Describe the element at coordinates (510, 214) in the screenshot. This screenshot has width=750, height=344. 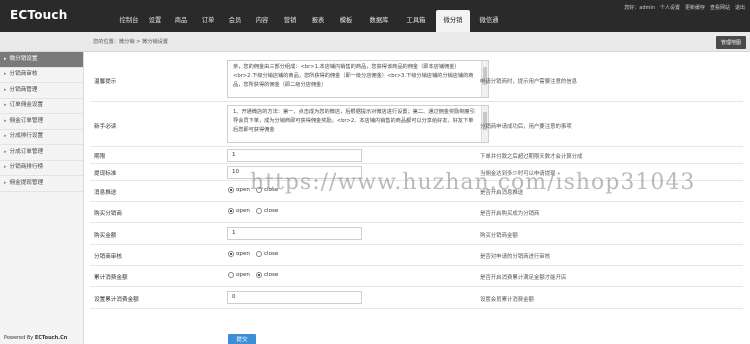
I see `buy-become-note: 是否开启购买成为分销商` at that location.